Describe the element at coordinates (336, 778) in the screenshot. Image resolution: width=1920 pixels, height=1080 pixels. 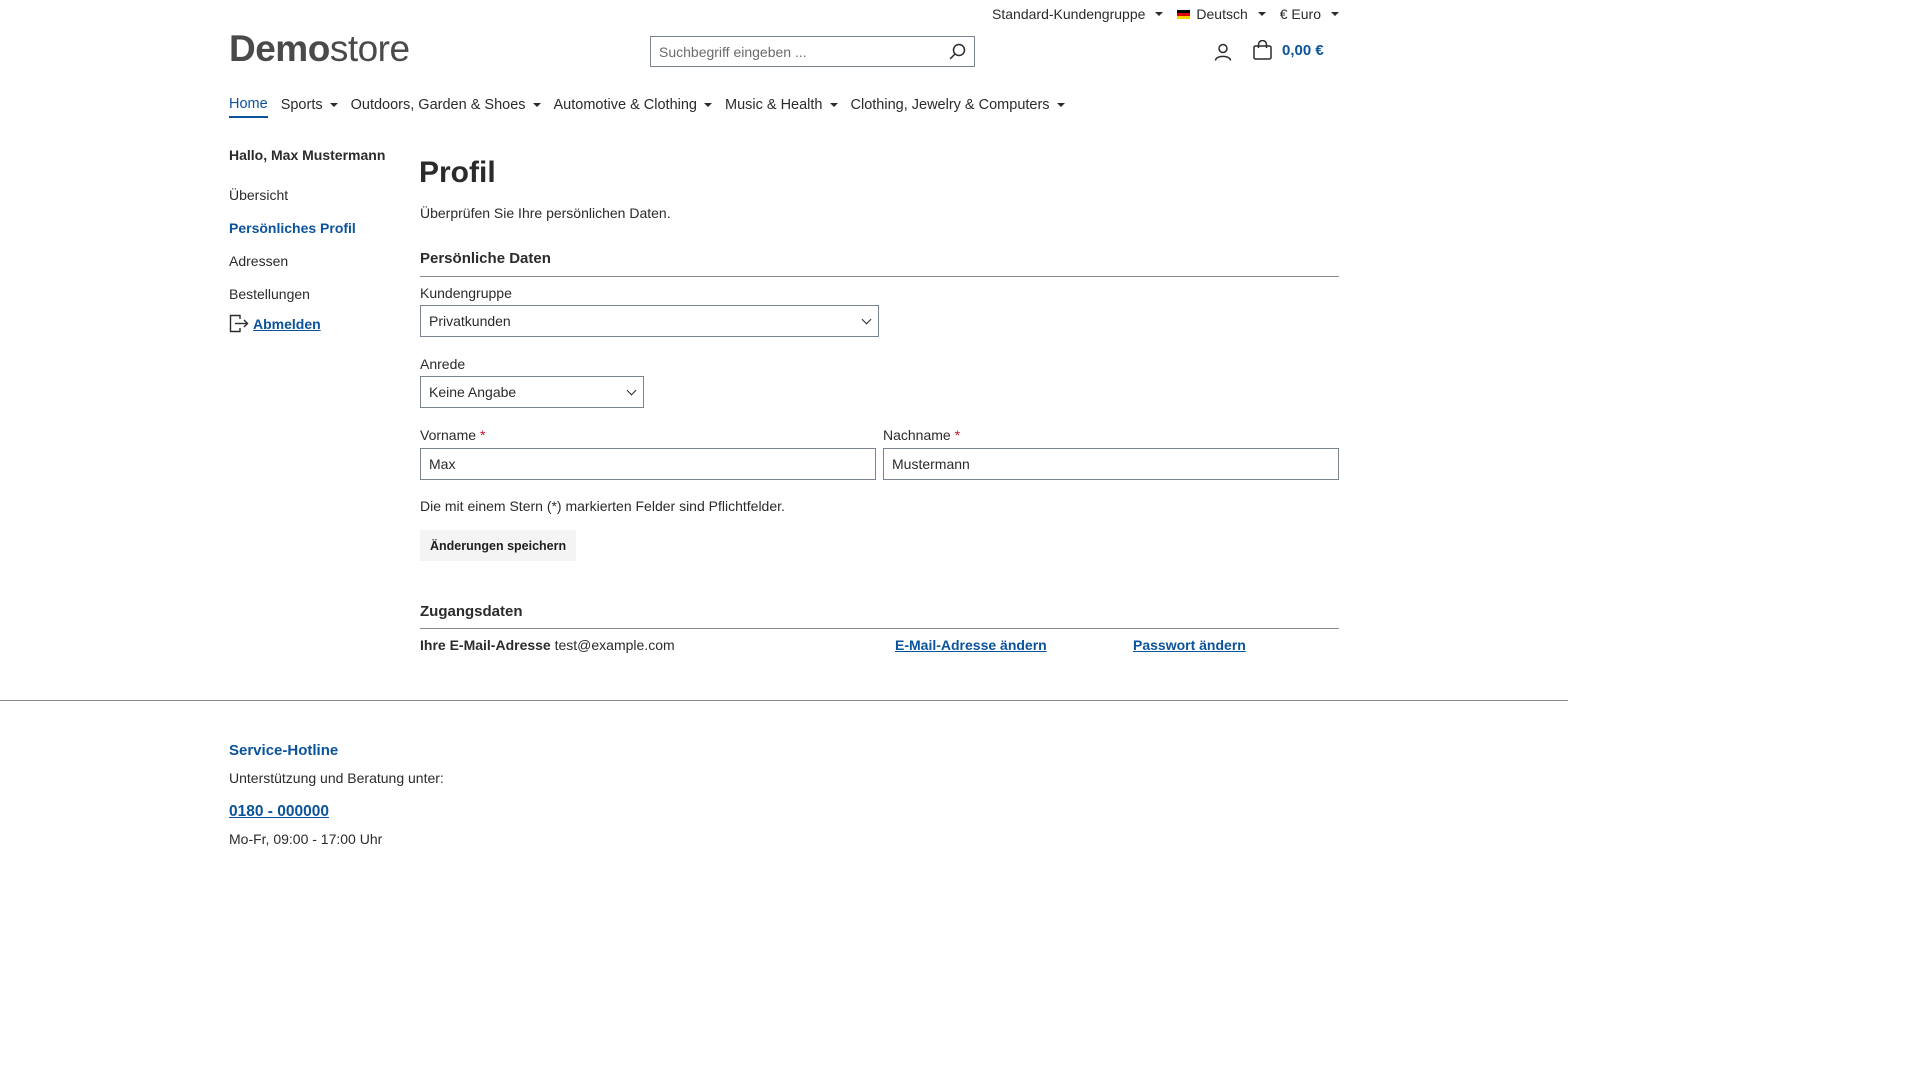
I see `hotline-subtitle: Unterstützung und Beratung unter:` at that location.